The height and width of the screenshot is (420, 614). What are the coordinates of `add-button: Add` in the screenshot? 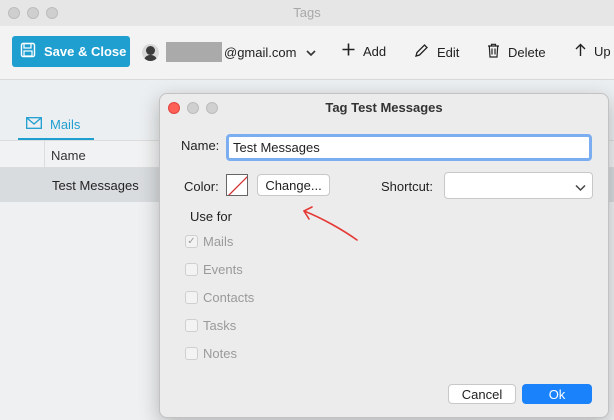 It's located at (364, 51).